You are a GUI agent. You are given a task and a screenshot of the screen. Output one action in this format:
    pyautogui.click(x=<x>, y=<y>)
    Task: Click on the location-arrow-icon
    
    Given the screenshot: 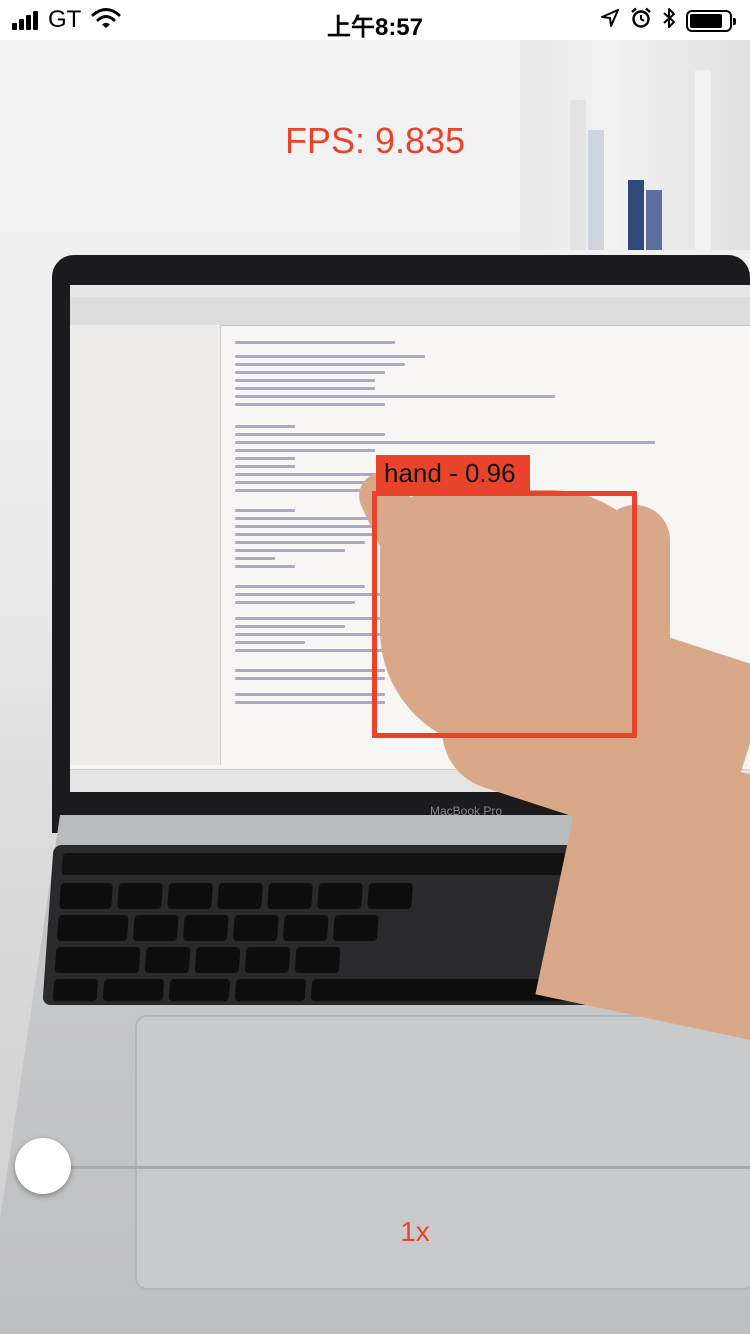 What is the action you would take?
    pyautogui.click(x=610, y=20)
    